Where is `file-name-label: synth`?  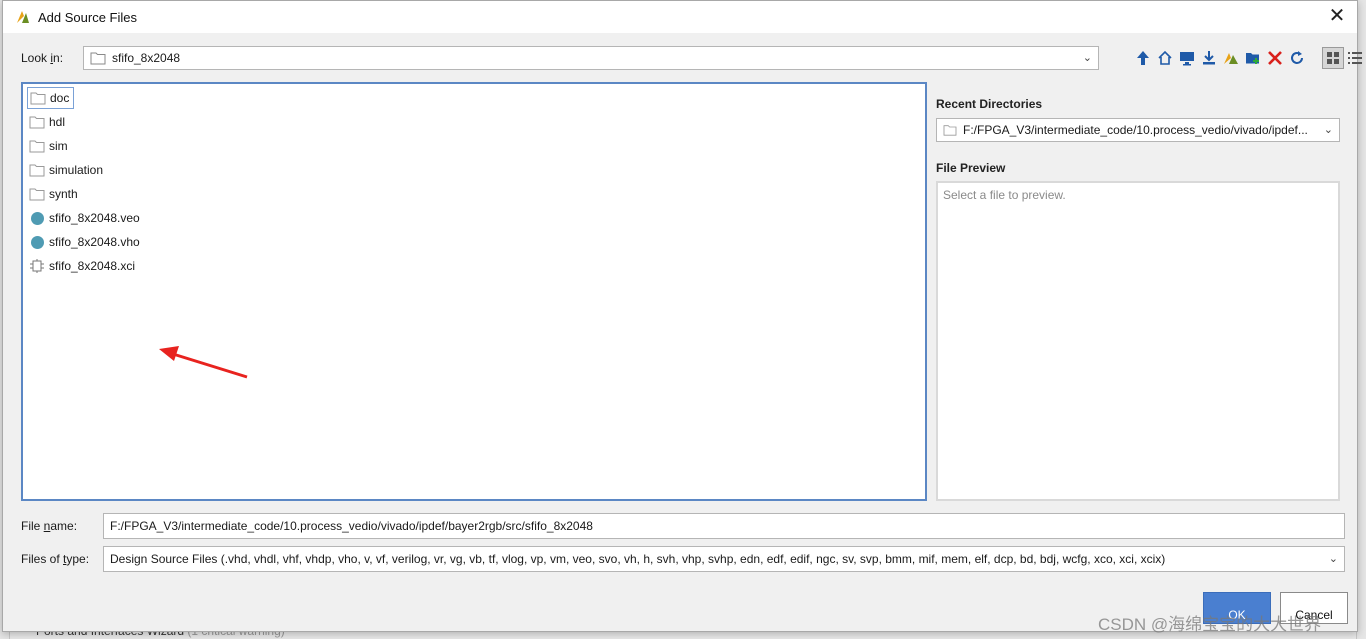 file-name-label: synth is located at coordinates (63, 194).